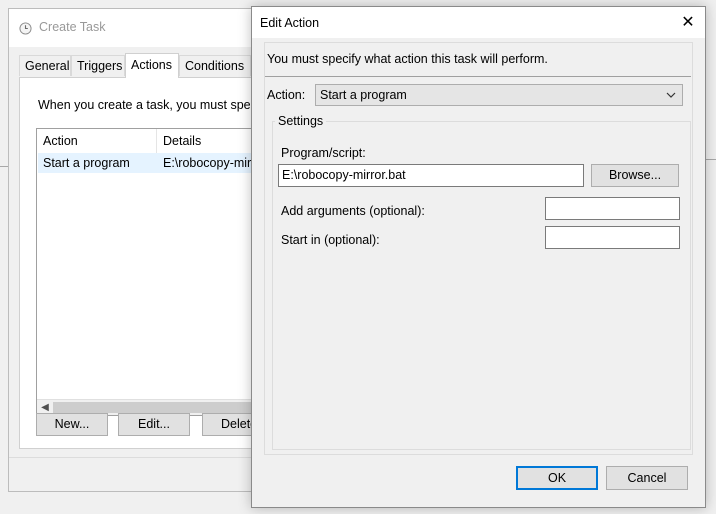  What do you see at coordinates (301, 121) in the screenshot?
I see `settings-legend: Settings` at bounding box center [301, 121].